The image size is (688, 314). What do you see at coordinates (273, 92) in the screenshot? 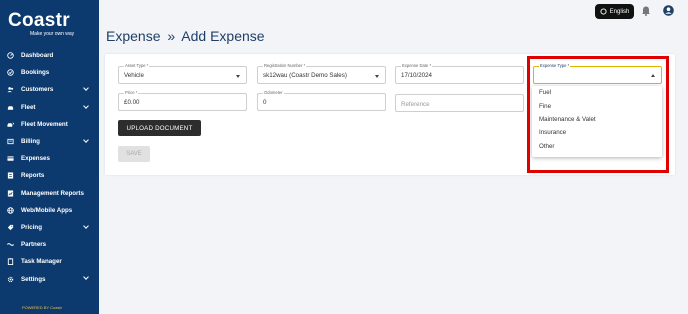
I see `odometer-label: Odometer` at bounding box center [273, 92].